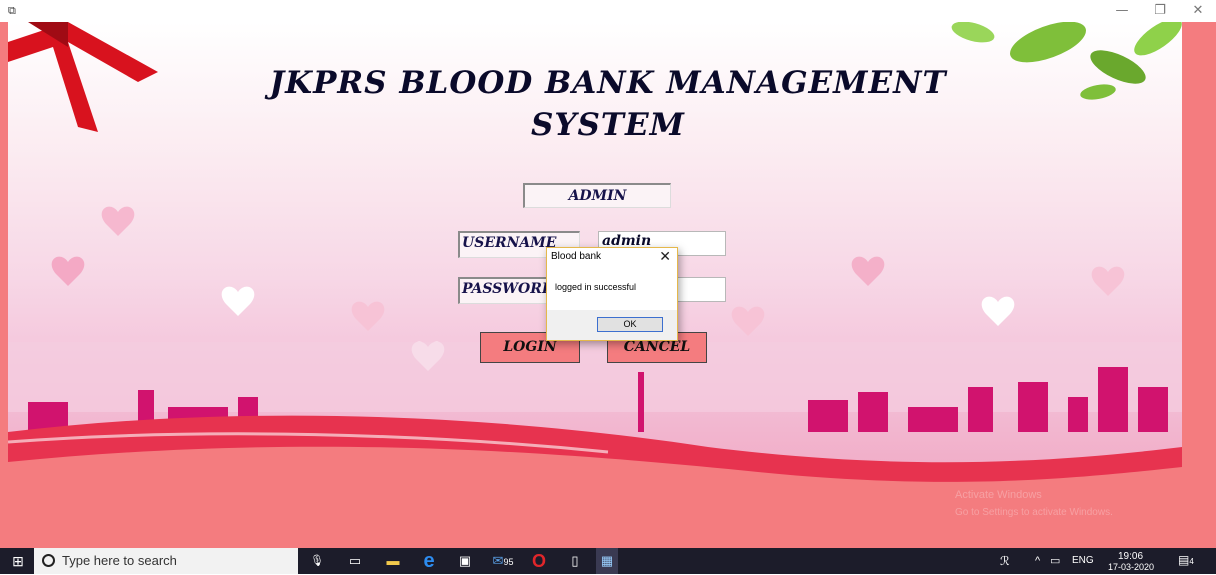 The width and height of the screenshot is (1216, 575). I want to click on task-view-icon: ▭, so click(355, 561).